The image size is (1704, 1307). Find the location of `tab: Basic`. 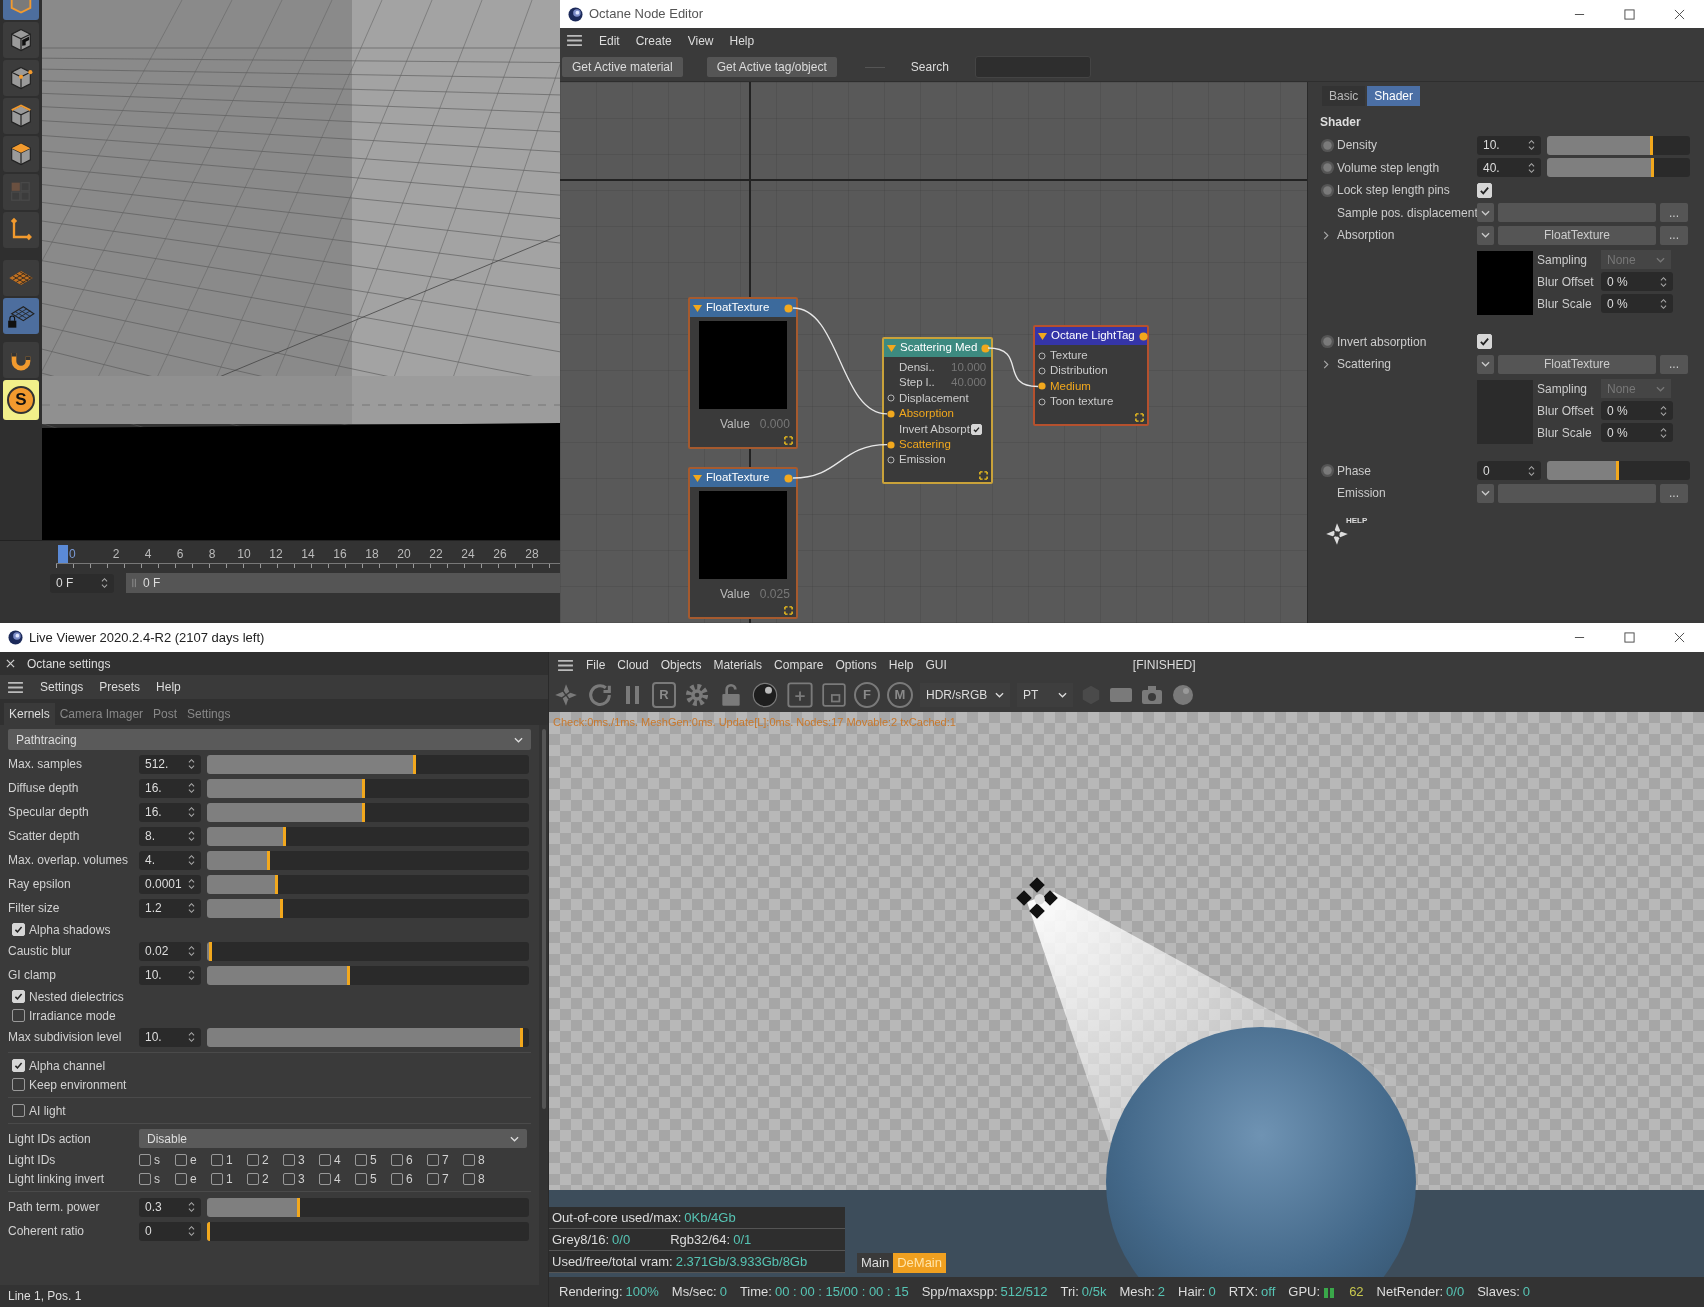

tab: Basic is located at coordinates (1344, 96).